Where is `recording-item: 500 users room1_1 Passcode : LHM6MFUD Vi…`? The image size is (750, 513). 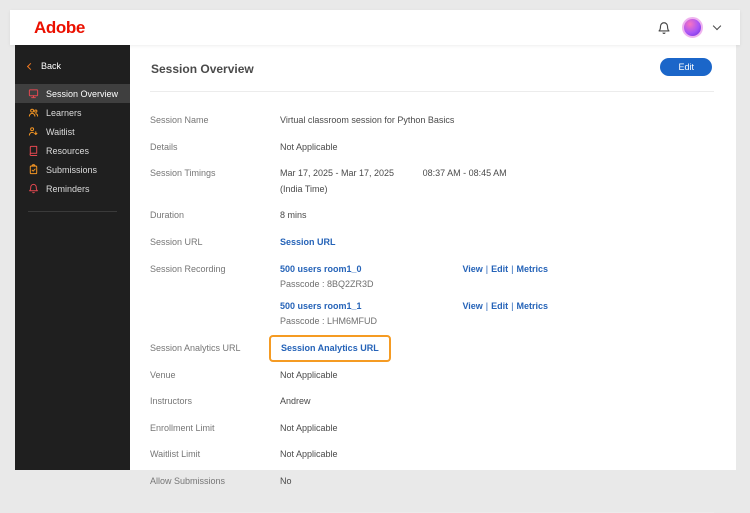
recording-item: 500 users room1_1 Passcode : LHM6MFUD Vi… is located at coordinates (414, 314).